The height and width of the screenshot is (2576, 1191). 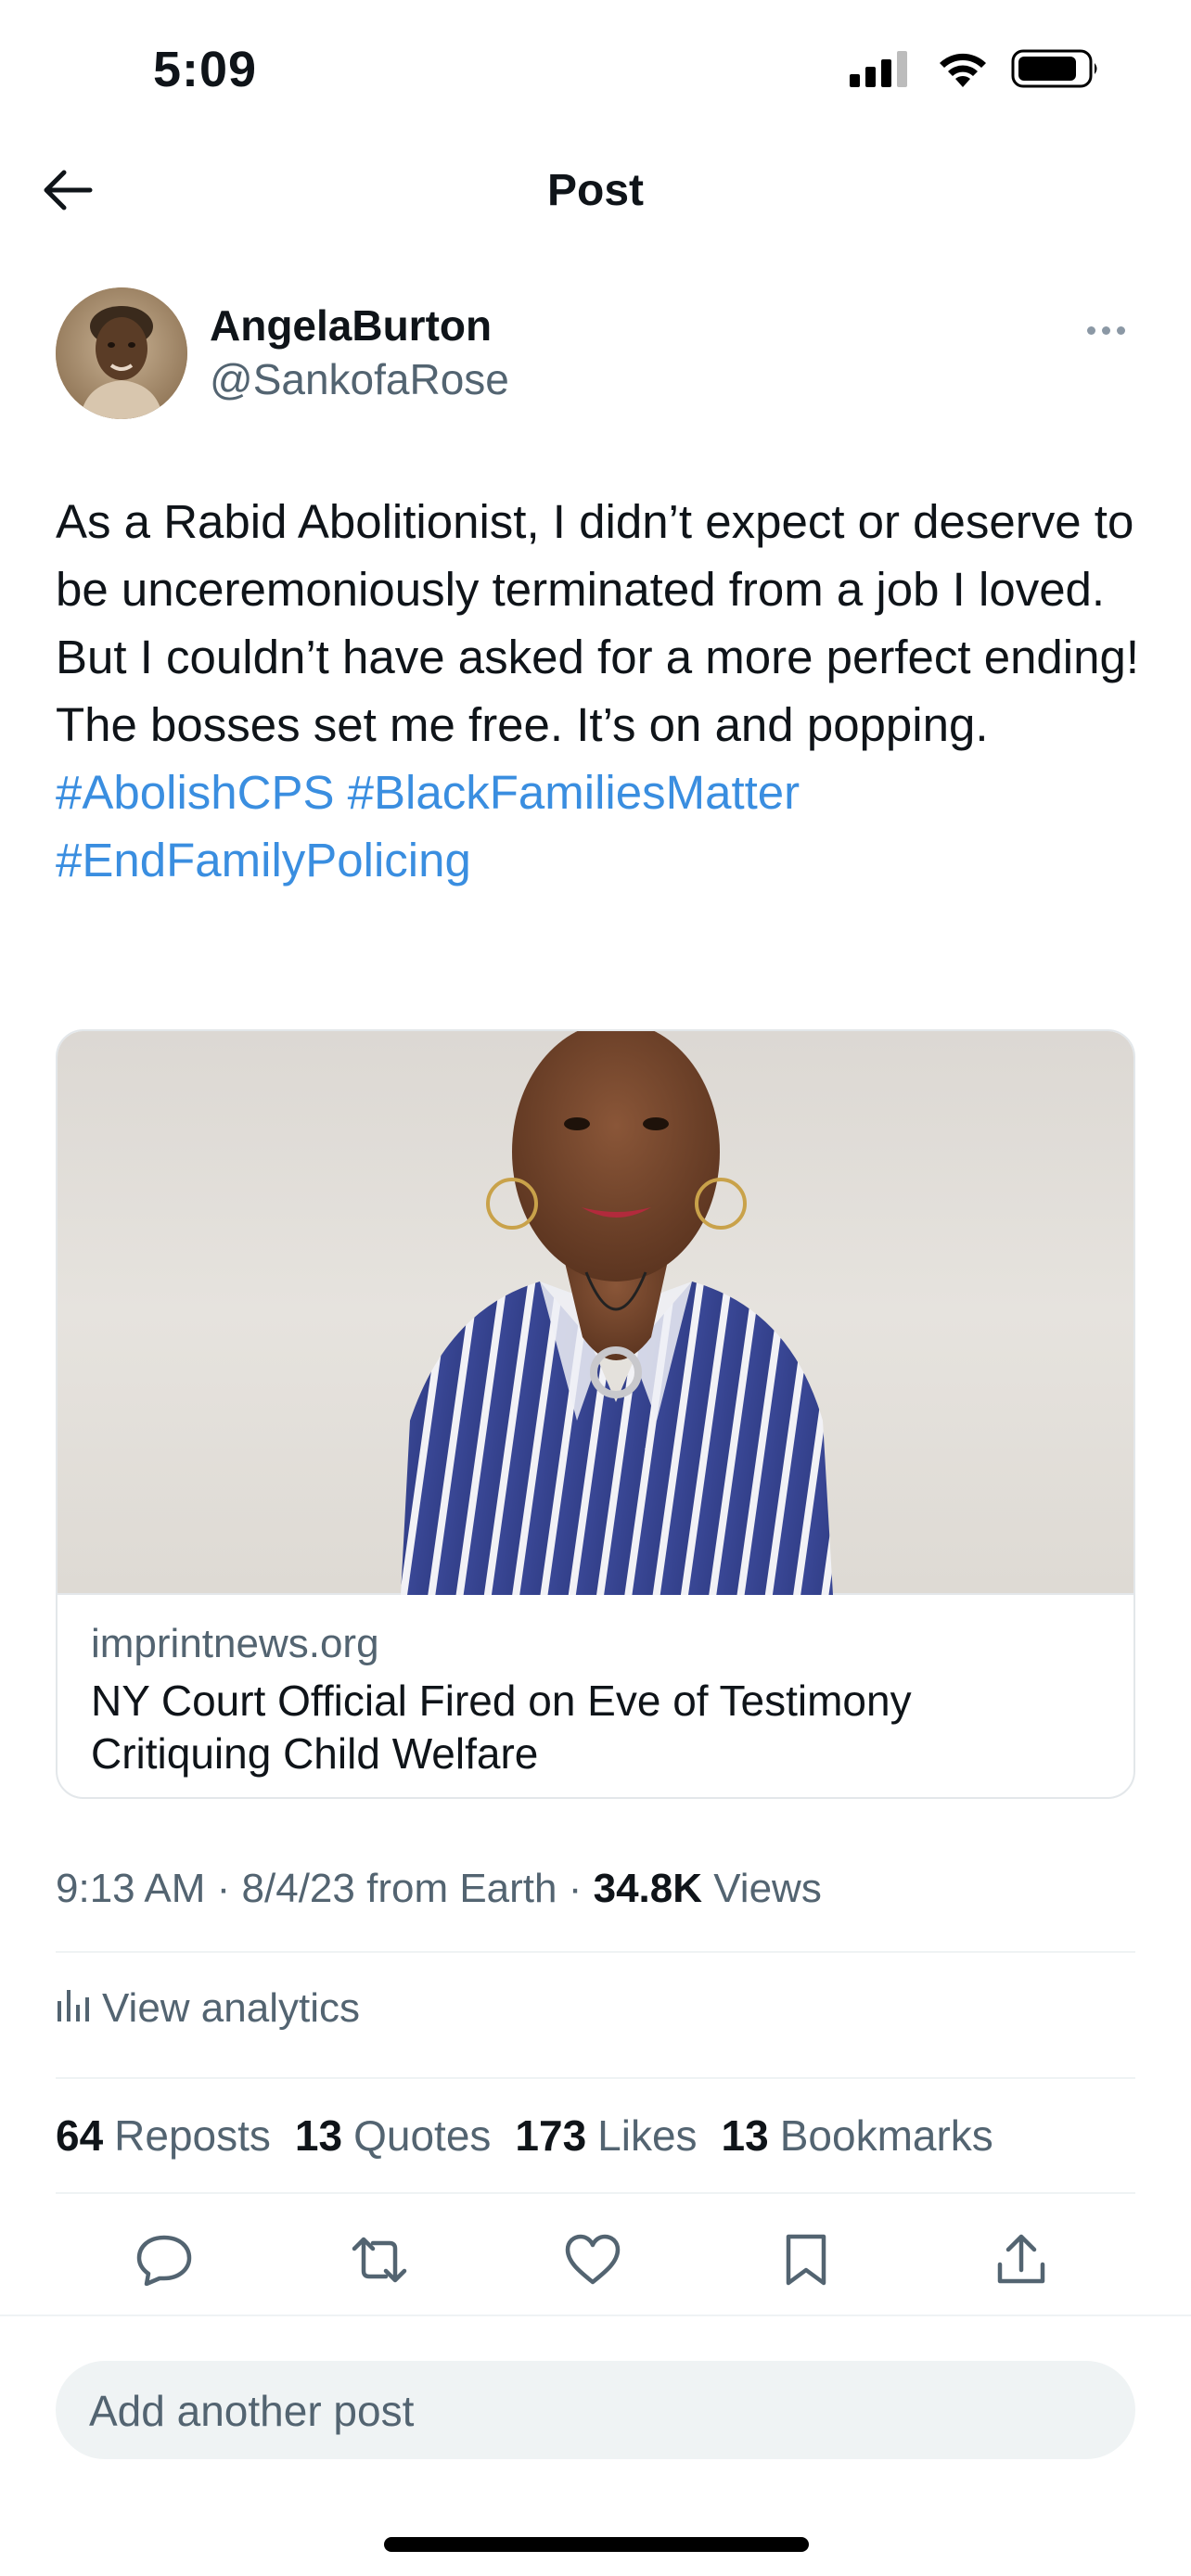 What do you see at coordinates (857, 2136) in the screenshot?
I see `bookmarks-stat: 13 Bookmarks` at bounding box center [857, 2136].